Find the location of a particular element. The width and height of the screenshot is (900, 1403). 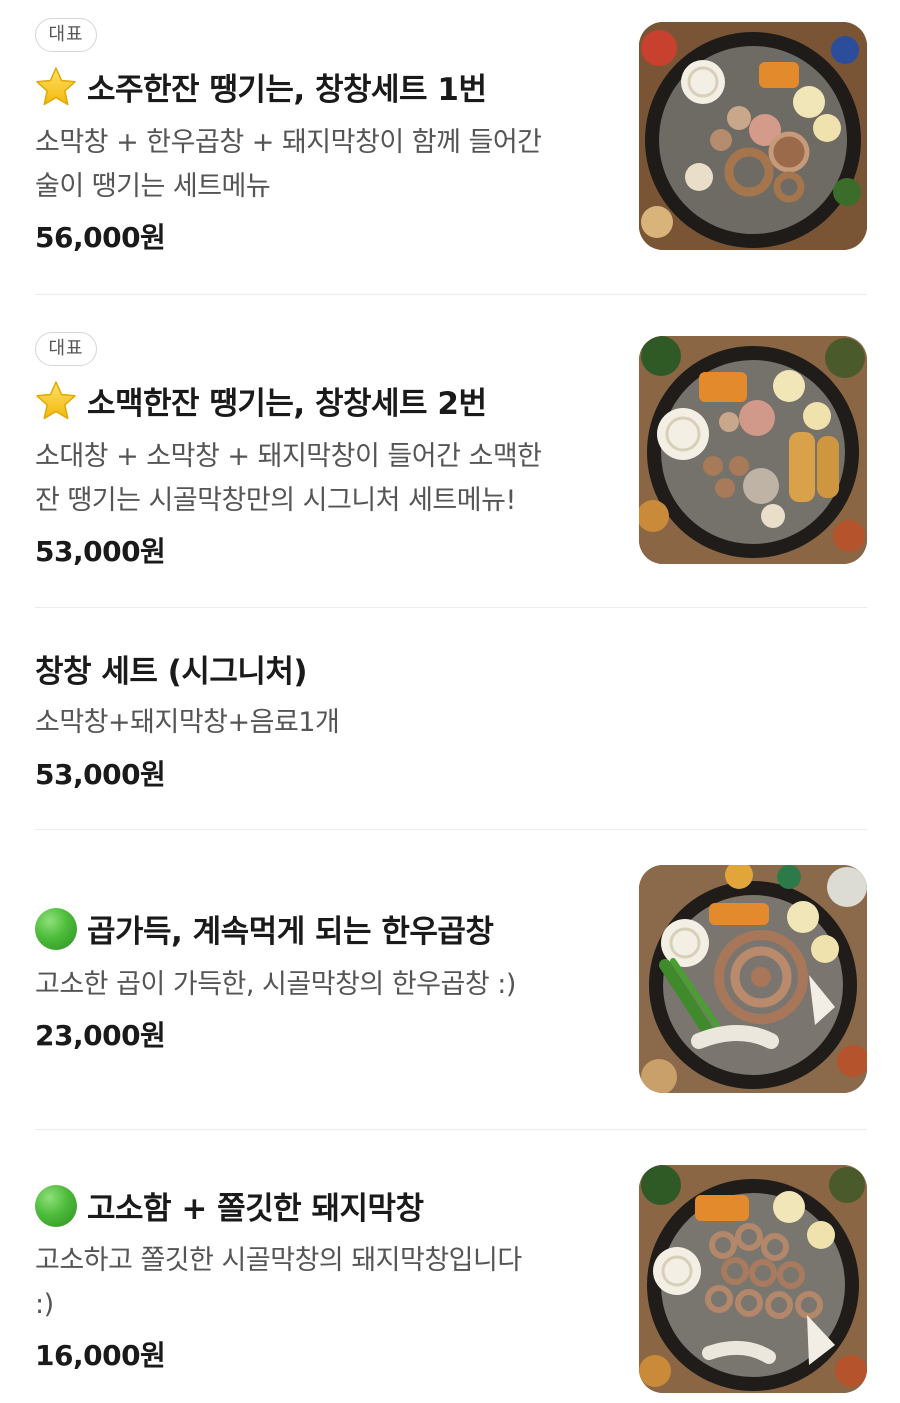

description-line: :) is located at coordinates (44, 1304).